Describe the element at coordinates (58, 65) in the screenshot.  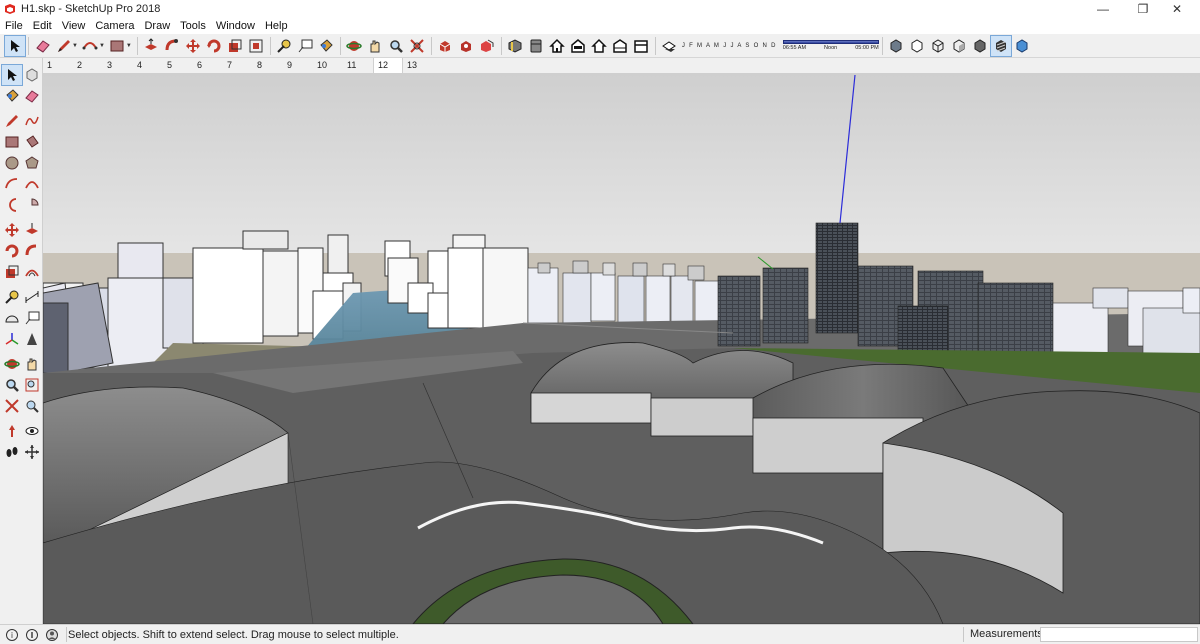
I see `scene-tab-1: 1` at that location.